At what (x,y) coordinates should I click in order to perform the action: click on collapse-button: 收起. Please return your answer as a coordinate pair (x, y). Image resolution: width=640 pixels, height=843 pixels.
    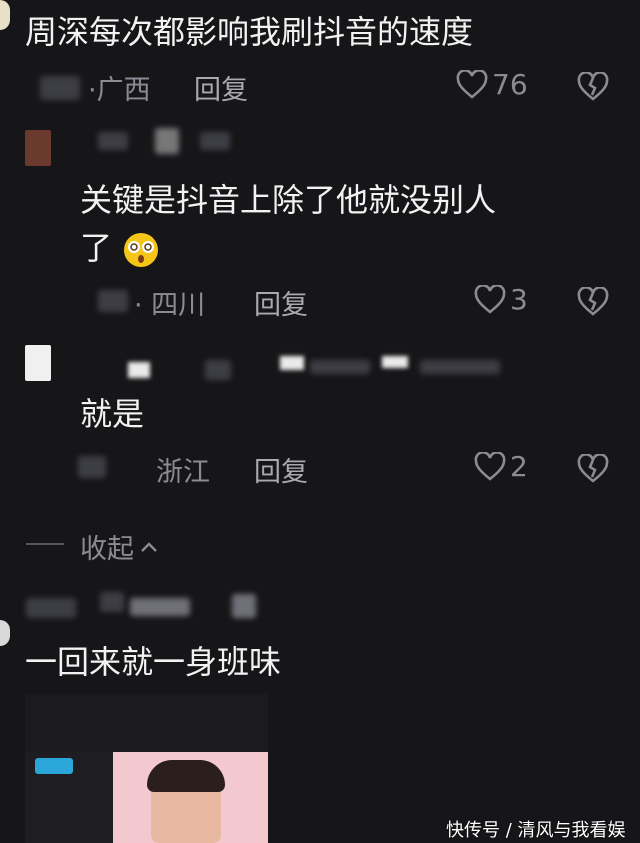
    Looking at the image, I should click on (120, 546).